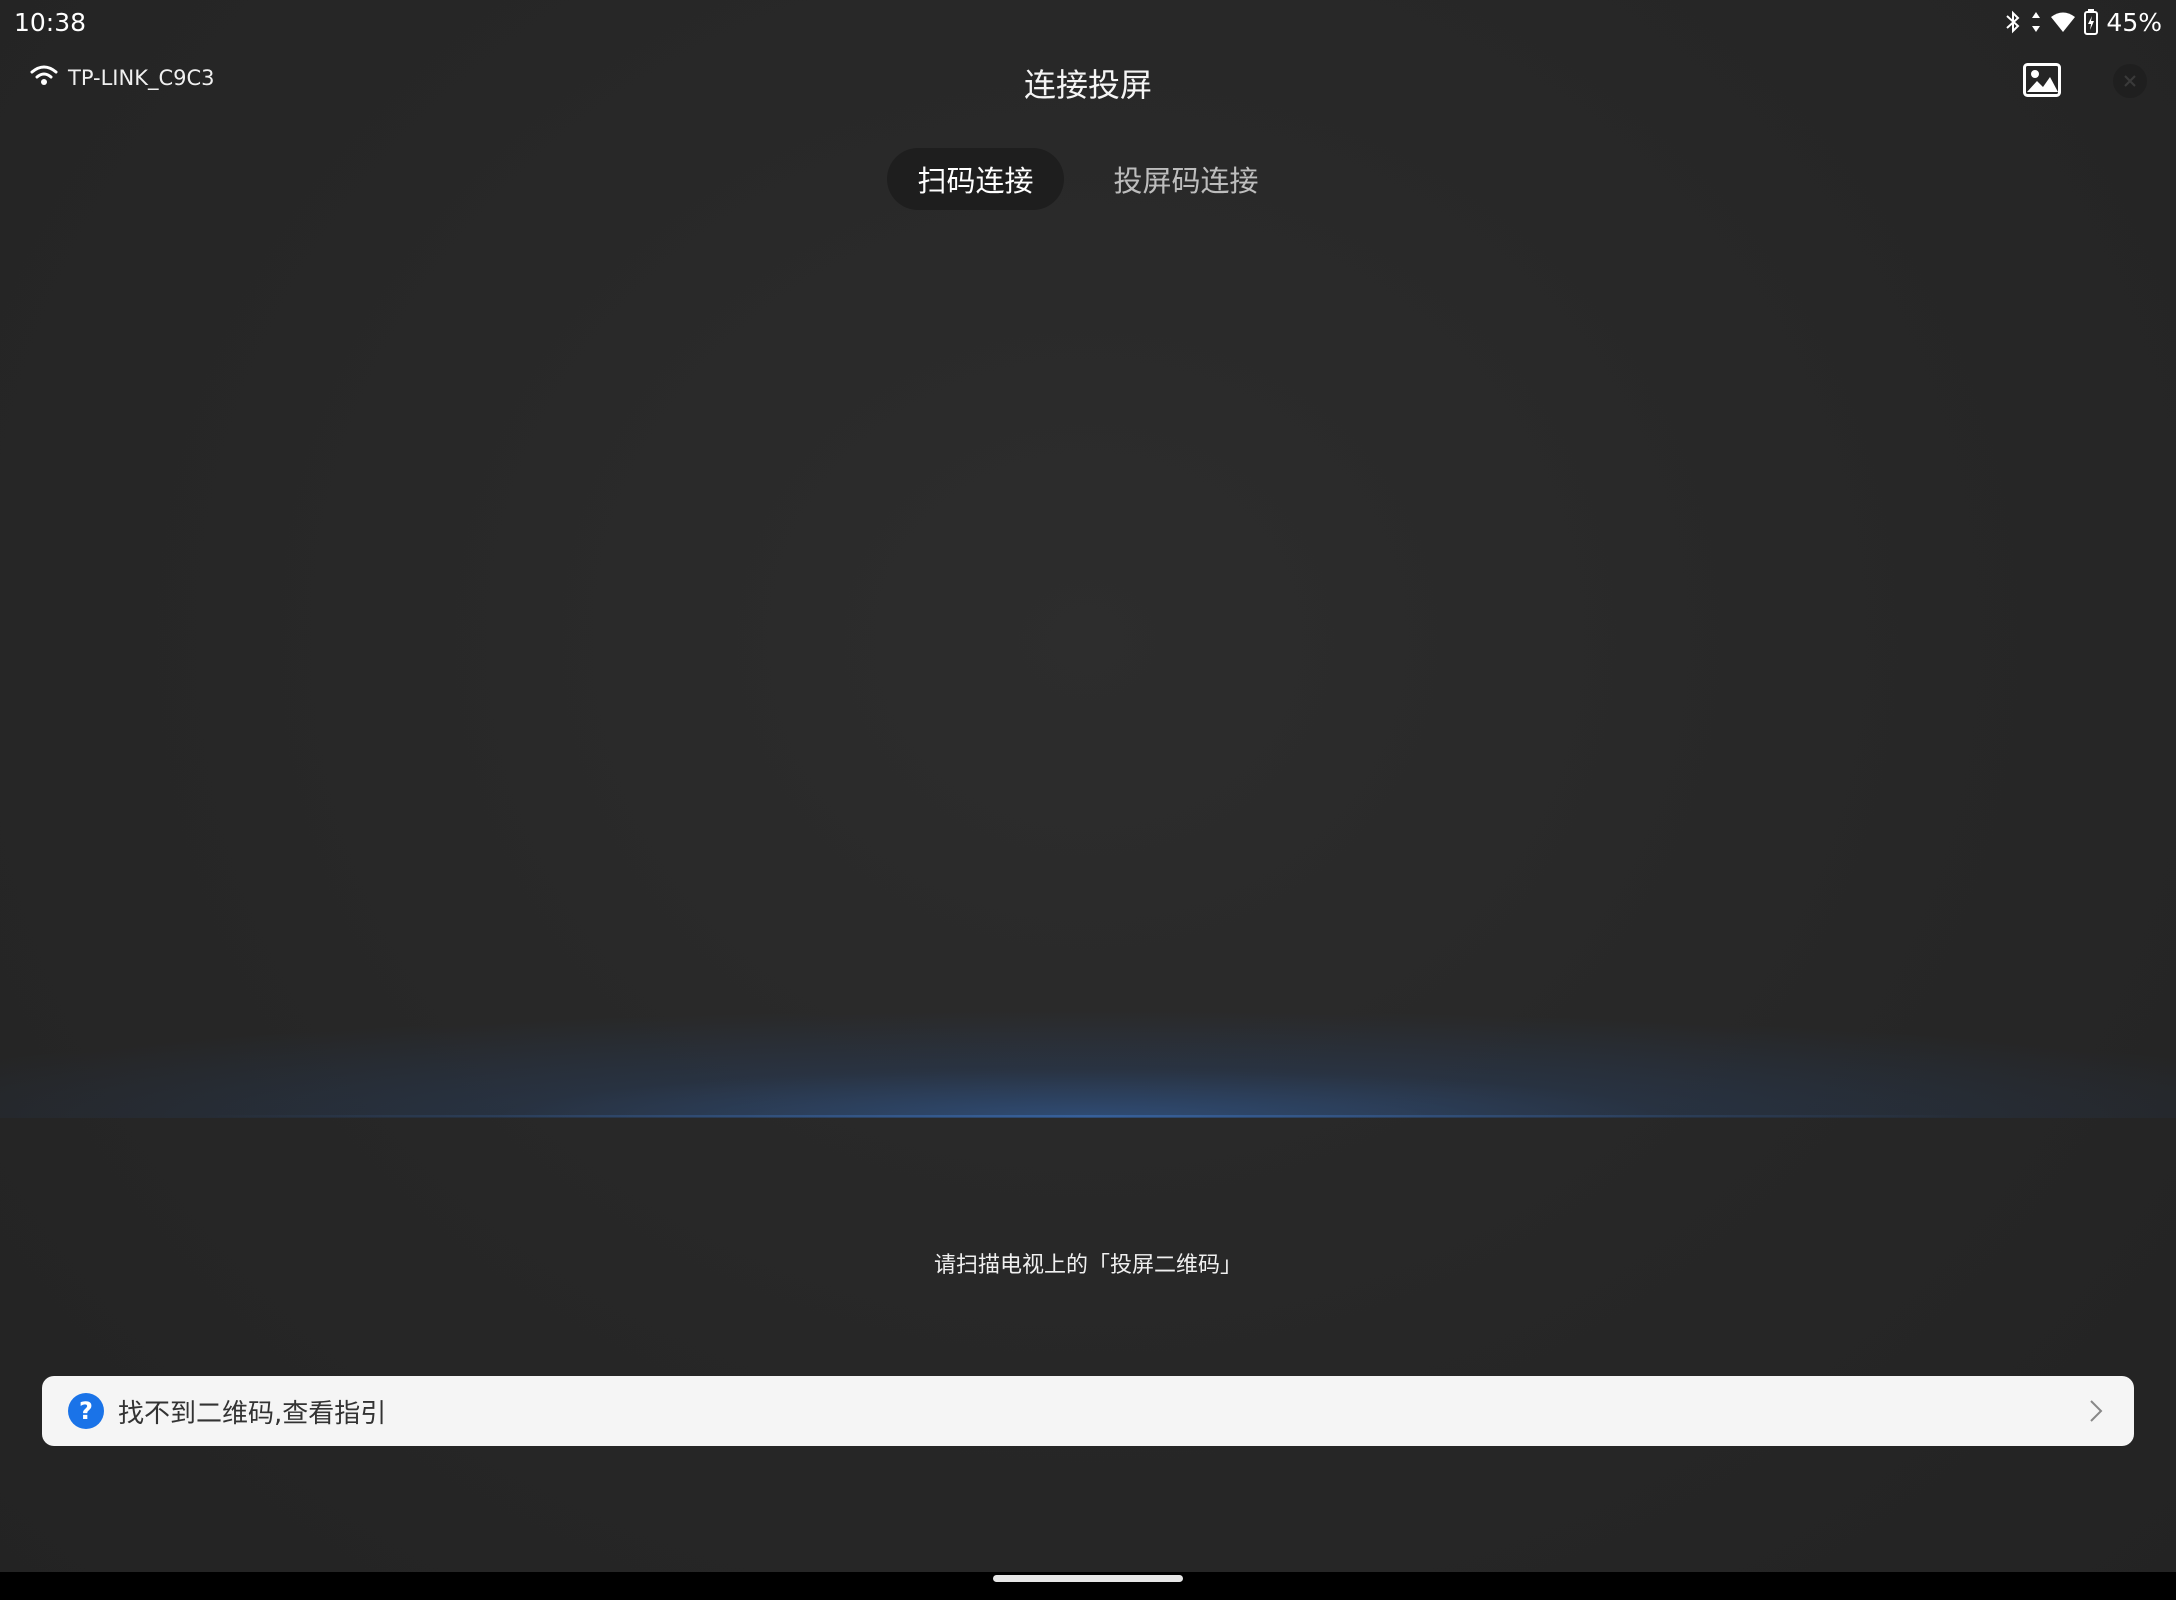  I want to click on guide-label: 找不到二维码,查看指引, so click(252, 1413).